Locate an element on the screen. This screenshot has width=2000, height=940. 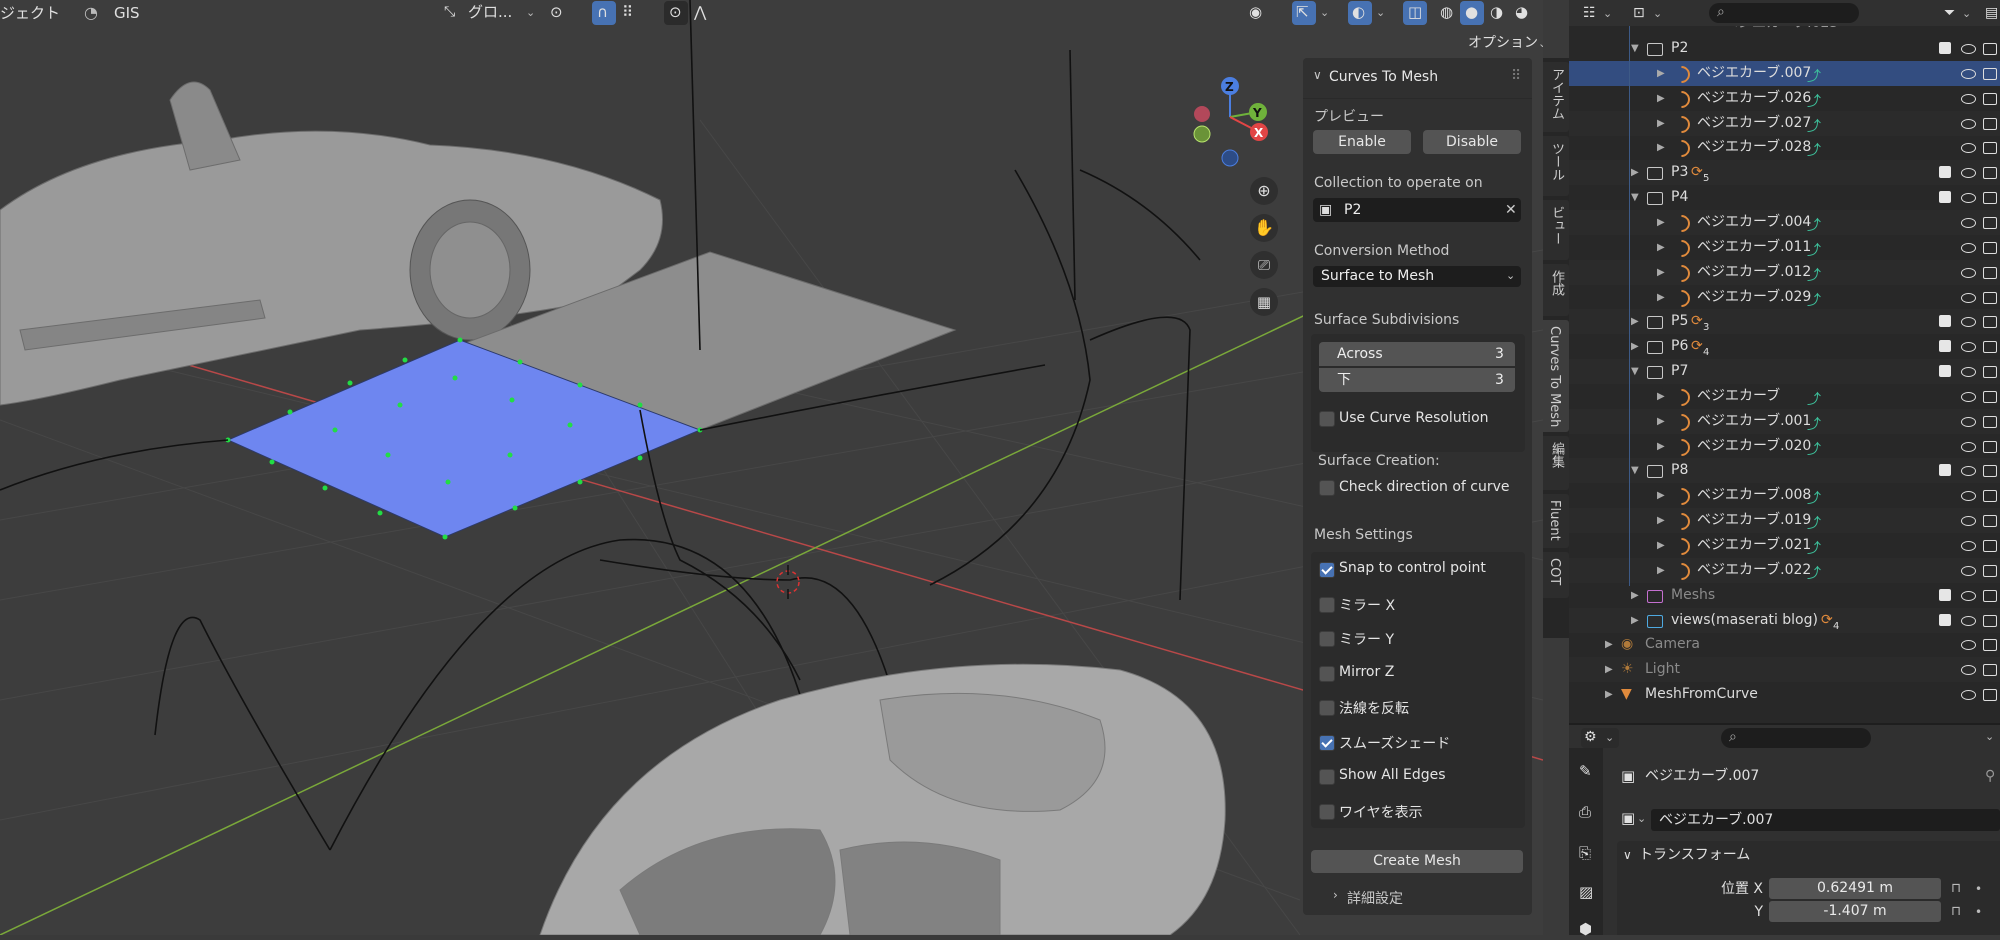
outliner-row: ▼ P7 is located at coordinates (1784, 372).